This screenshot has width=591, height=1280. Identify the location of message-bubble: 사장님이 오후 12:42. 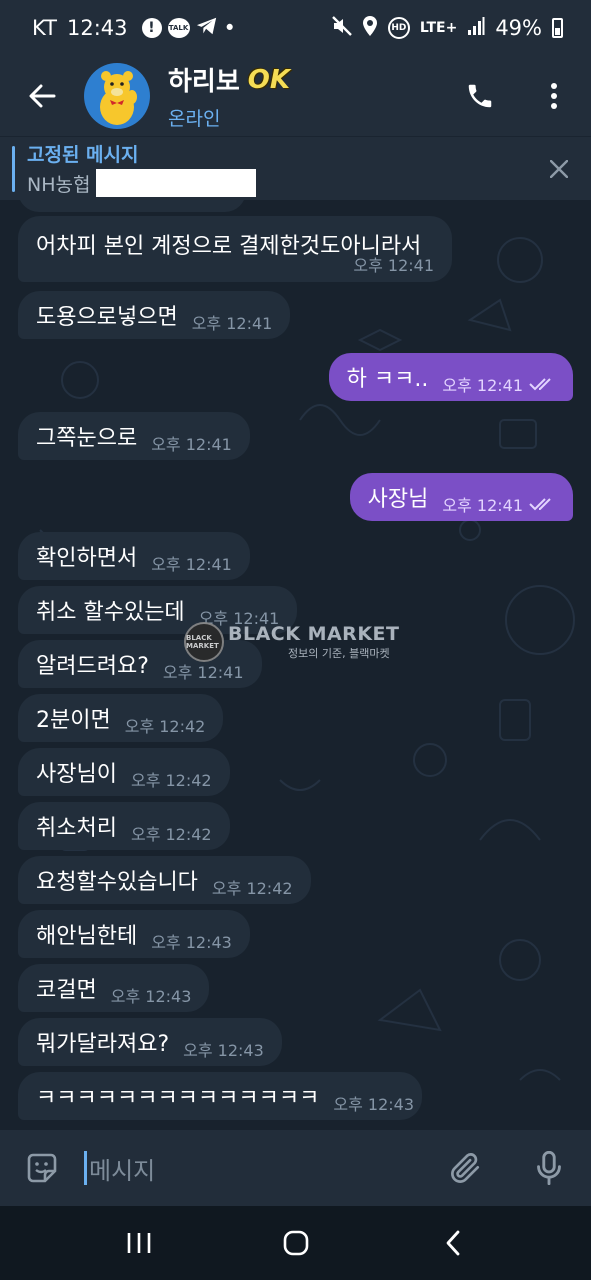
(124, 772).